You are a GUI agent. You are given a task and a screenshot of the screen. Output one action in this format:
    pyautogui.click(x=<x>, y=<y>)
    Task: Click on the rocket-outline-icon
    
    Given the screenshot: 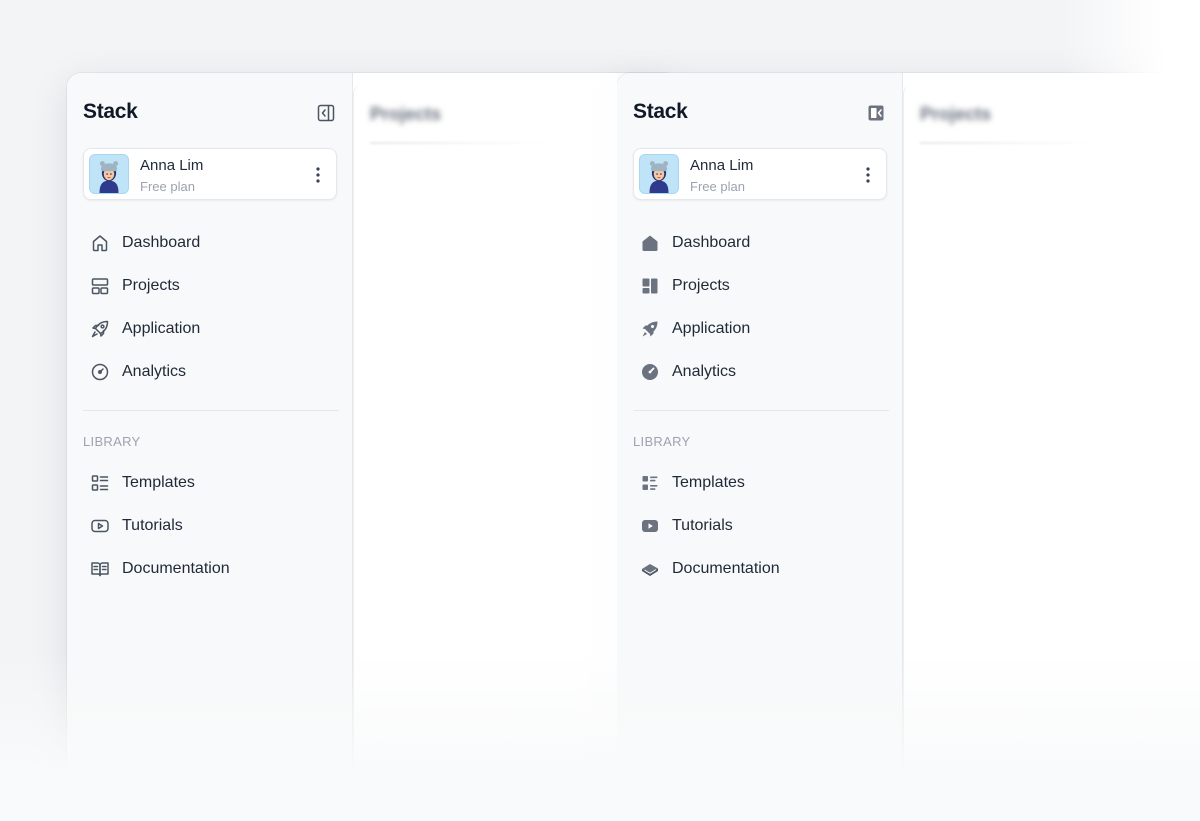 What is the action you would take?
    pyautogui.click(x=100, y=329)
    